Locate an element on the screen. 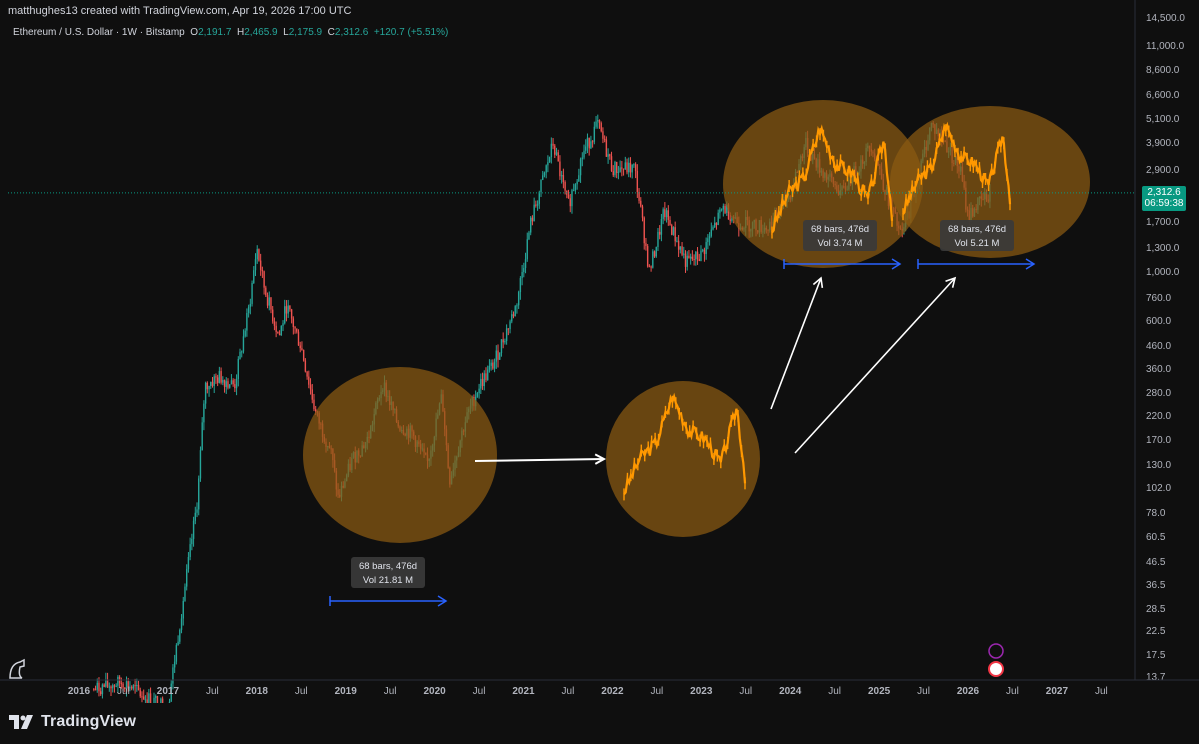 This screenshot has width=1199, height=744. open-label: O is located at coordinates (194, 32).